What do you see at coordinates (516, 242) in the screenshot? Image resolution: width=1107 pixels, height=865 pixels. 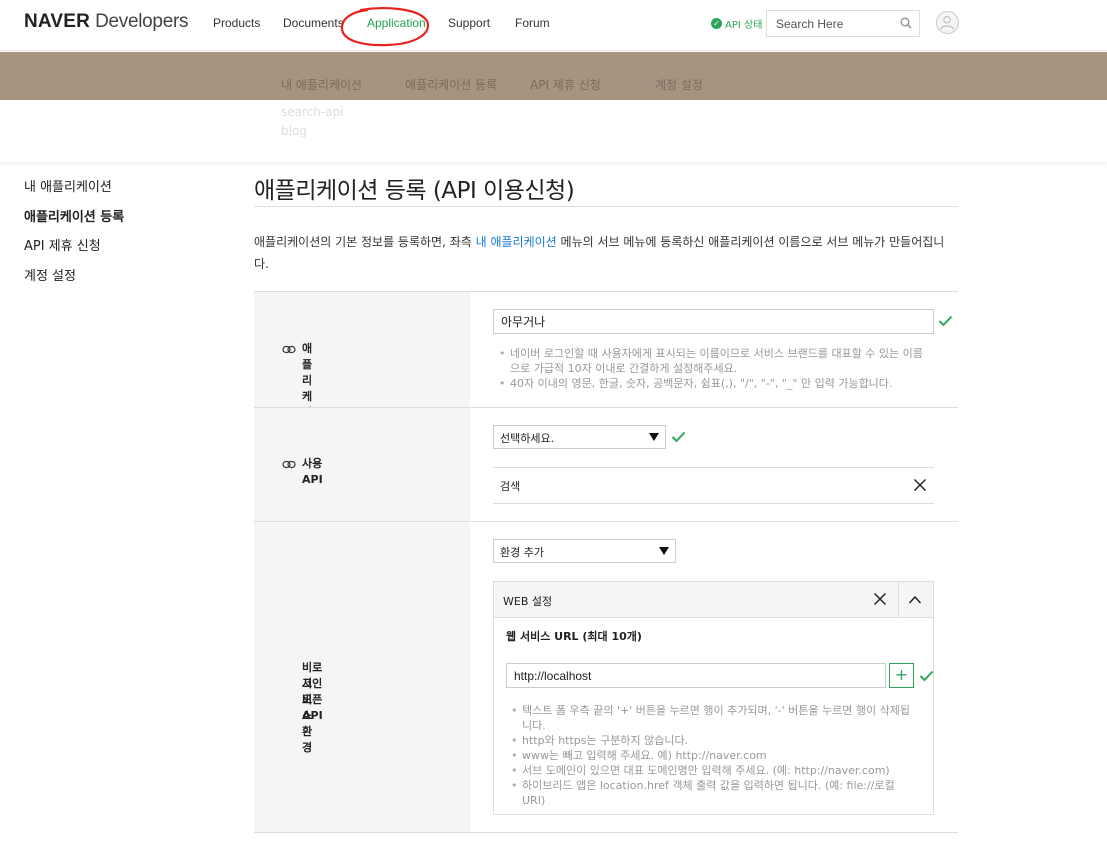 I see `my-apps-link: 내 애플리케이션` at bounding box center [516, 242].